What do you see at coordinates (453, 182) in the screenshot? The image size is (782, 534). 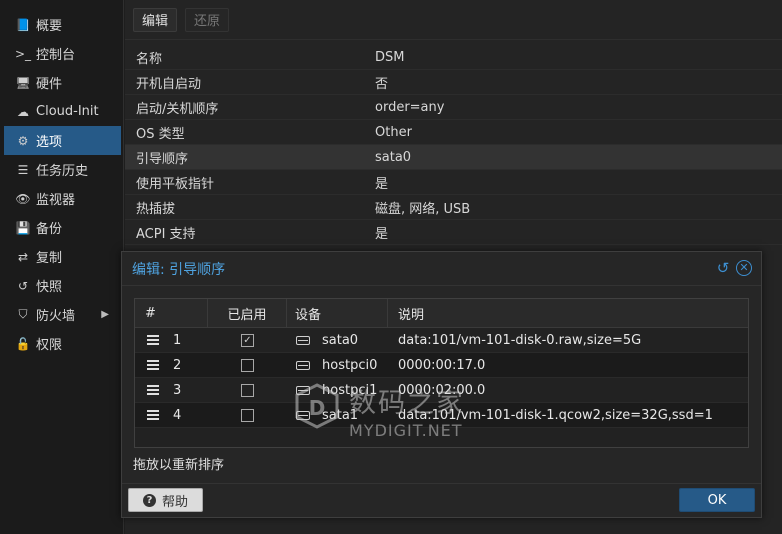 I see `option-row: 使用平板指针 是` at bounding box center [453, 182].